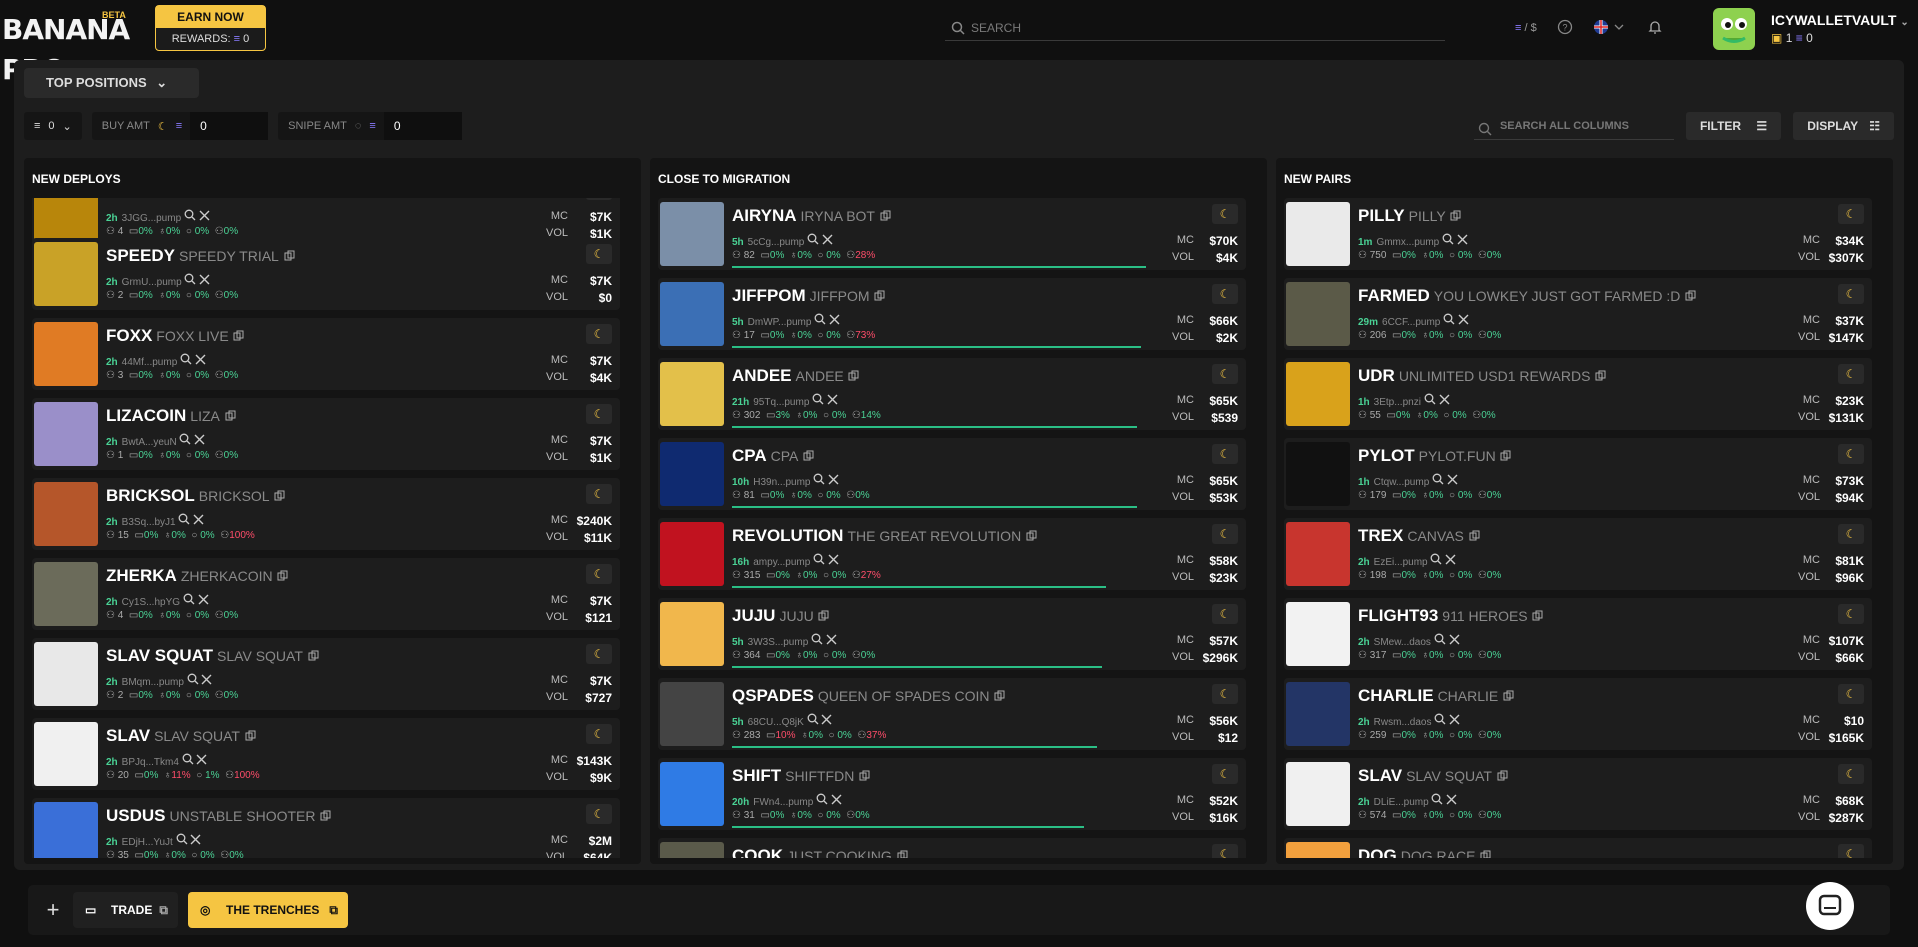 The image size is (1918, 947). I want to click on token-card: COOKJUST COOKING ⚇ ▭ ♁ ○ ⚇☾, so click(952, 848).